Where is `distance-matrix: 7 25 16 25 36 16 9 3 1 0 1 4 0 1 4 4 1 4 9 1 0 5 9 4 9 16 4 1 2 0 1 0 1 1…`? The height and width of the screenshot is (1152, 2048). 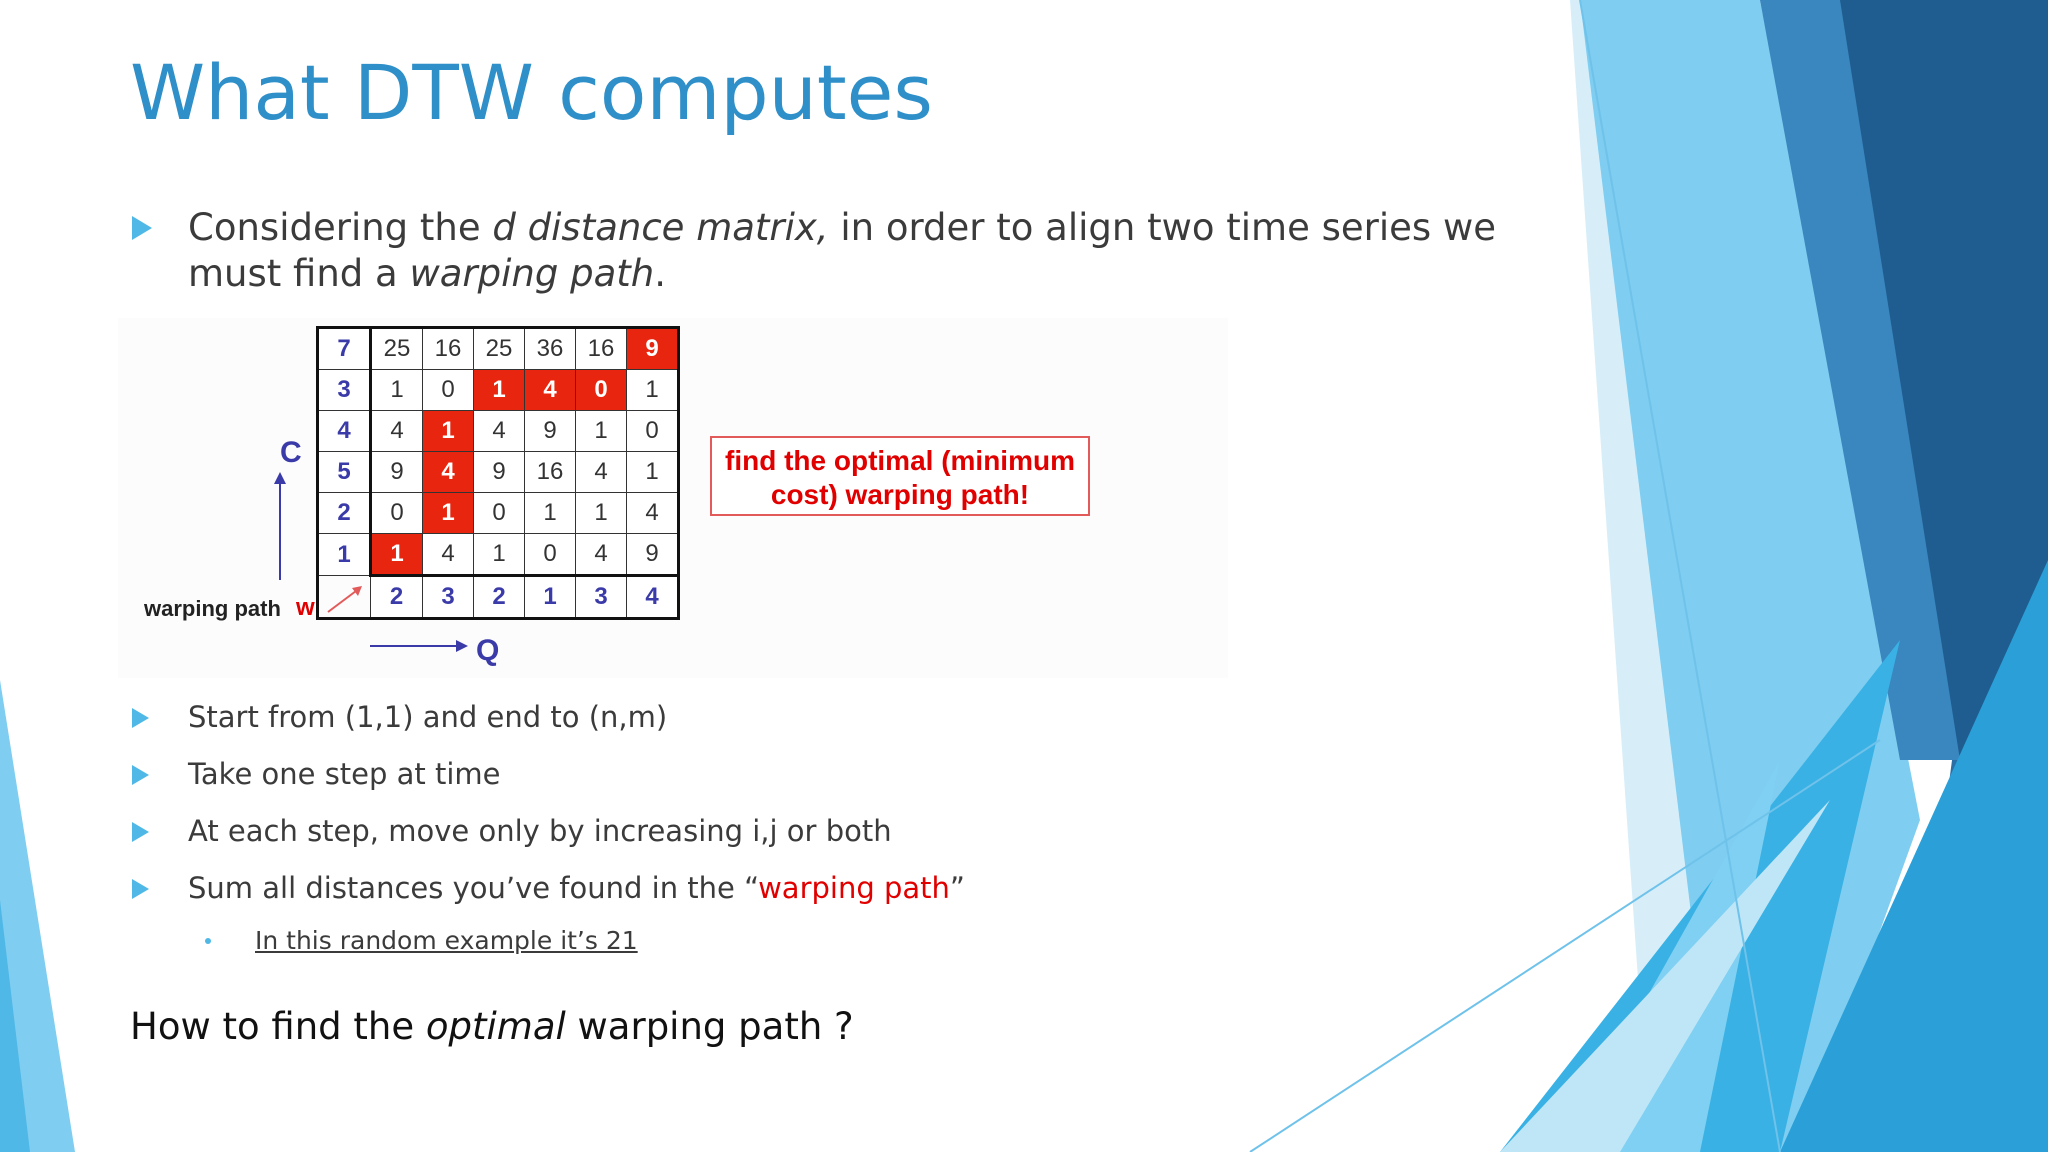
distance-matrix: 7 25 16 25 36 16 9 3 1 0 1 4 0 1 4 4 1 4 9 1 0 5 9 4 9 16 4 1 2 0 1 0 1 1… is located at coordinates (498, 473).